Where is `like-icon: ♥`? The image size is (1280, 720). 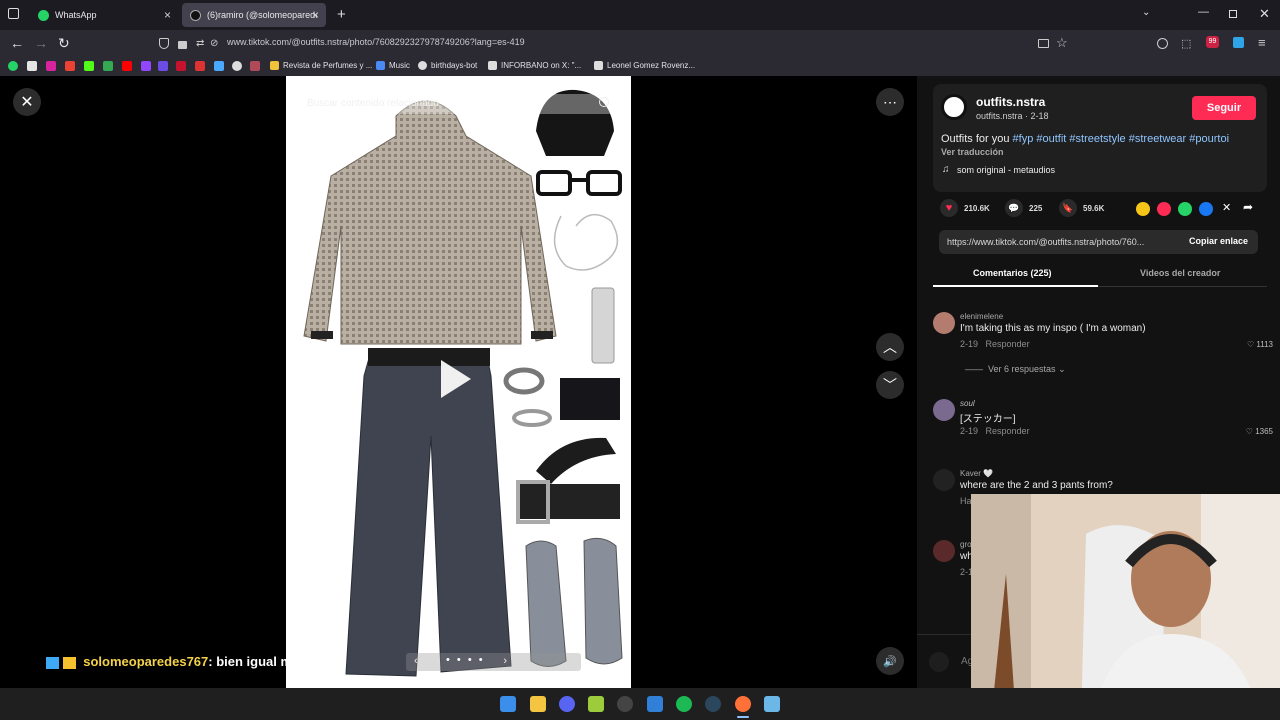
like-icon: ♥ is located at coordinates (949, 208).